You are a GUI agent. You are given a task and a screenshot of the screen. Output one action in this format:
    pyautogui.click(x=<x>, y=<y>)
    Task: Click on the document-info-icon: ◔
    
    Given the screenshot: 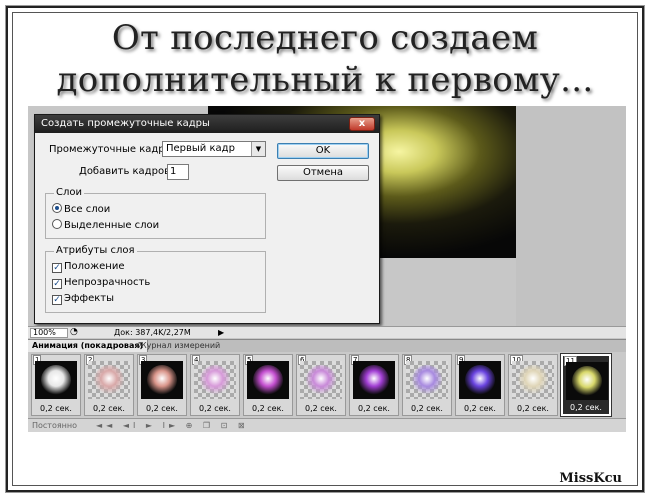 What is the action you would take?
    pyautogui.click(x=74, y=332)
    